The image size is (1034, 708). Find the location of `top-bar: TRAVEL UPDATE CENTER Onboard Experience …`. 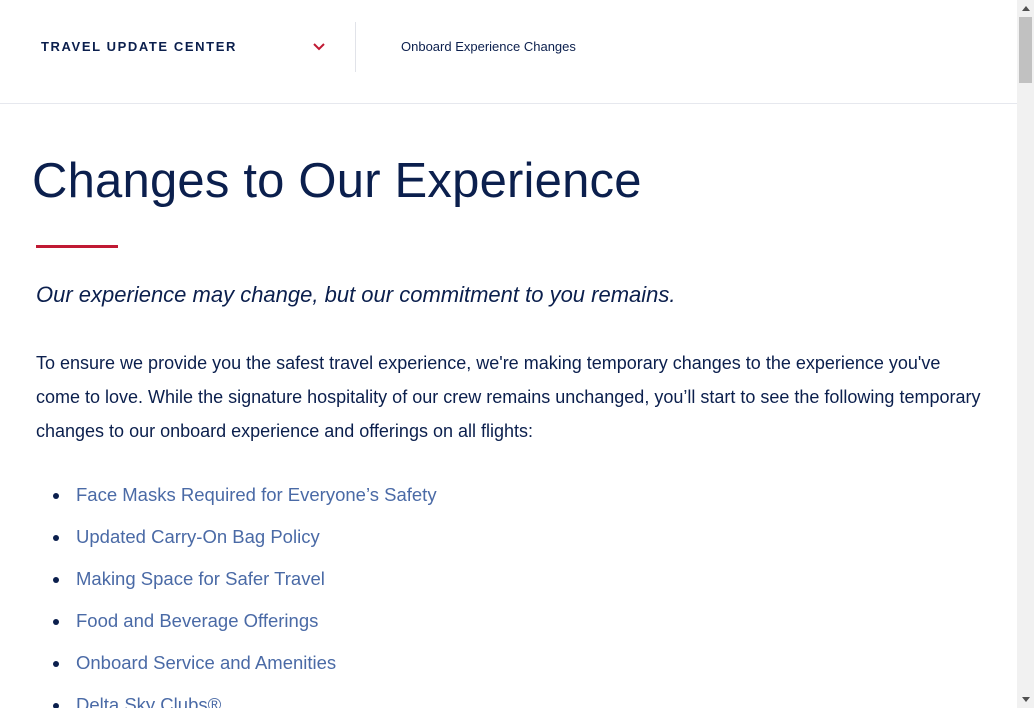

top-bar: TRAVEL UPDATE CENTER Onboard Experience … is located at coordinates (508, 52).